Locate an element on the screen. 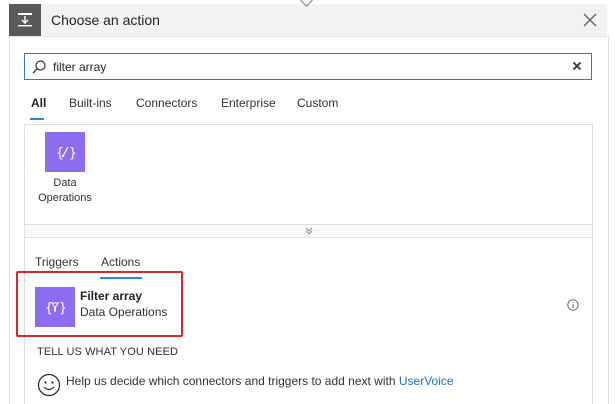 This screenshot has height=404, width=615. filter-array-icon: { } is located at coordinates (56, 308).